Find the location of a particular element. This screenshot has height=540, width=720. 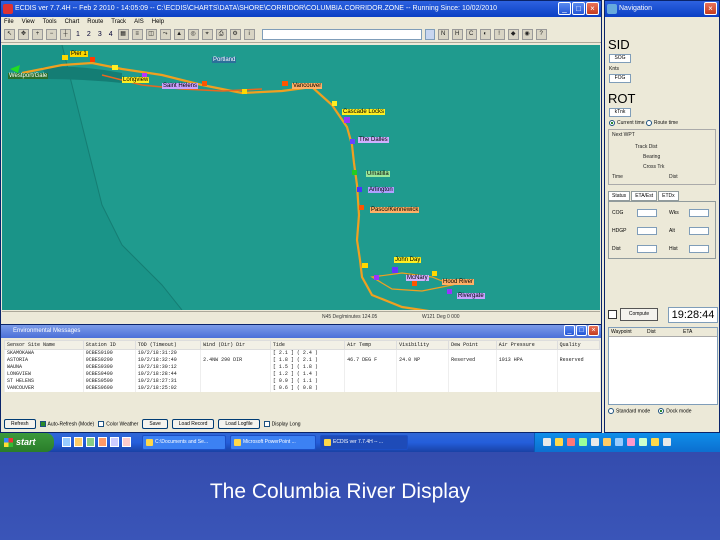

zoom-level-2: 2 is located at coordinates (89, 34).